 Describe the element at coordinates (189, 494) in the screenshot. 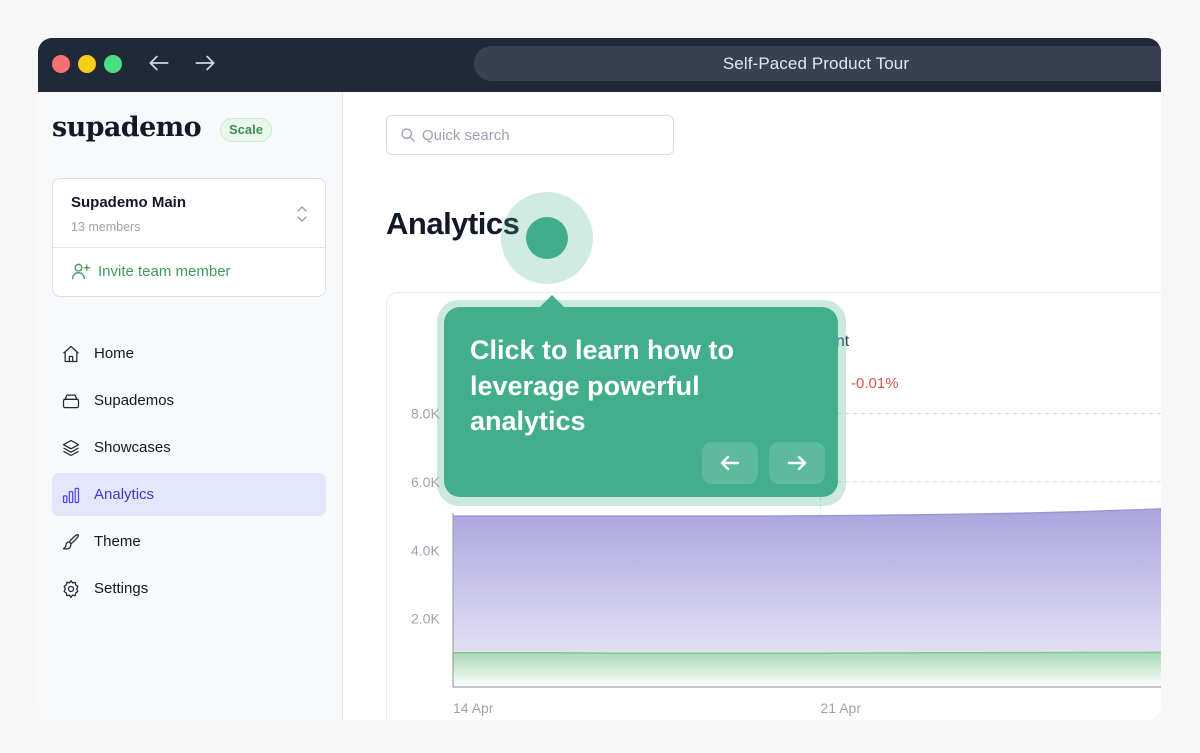

I see `sidebar-item-analytics: Analytics` at that location.